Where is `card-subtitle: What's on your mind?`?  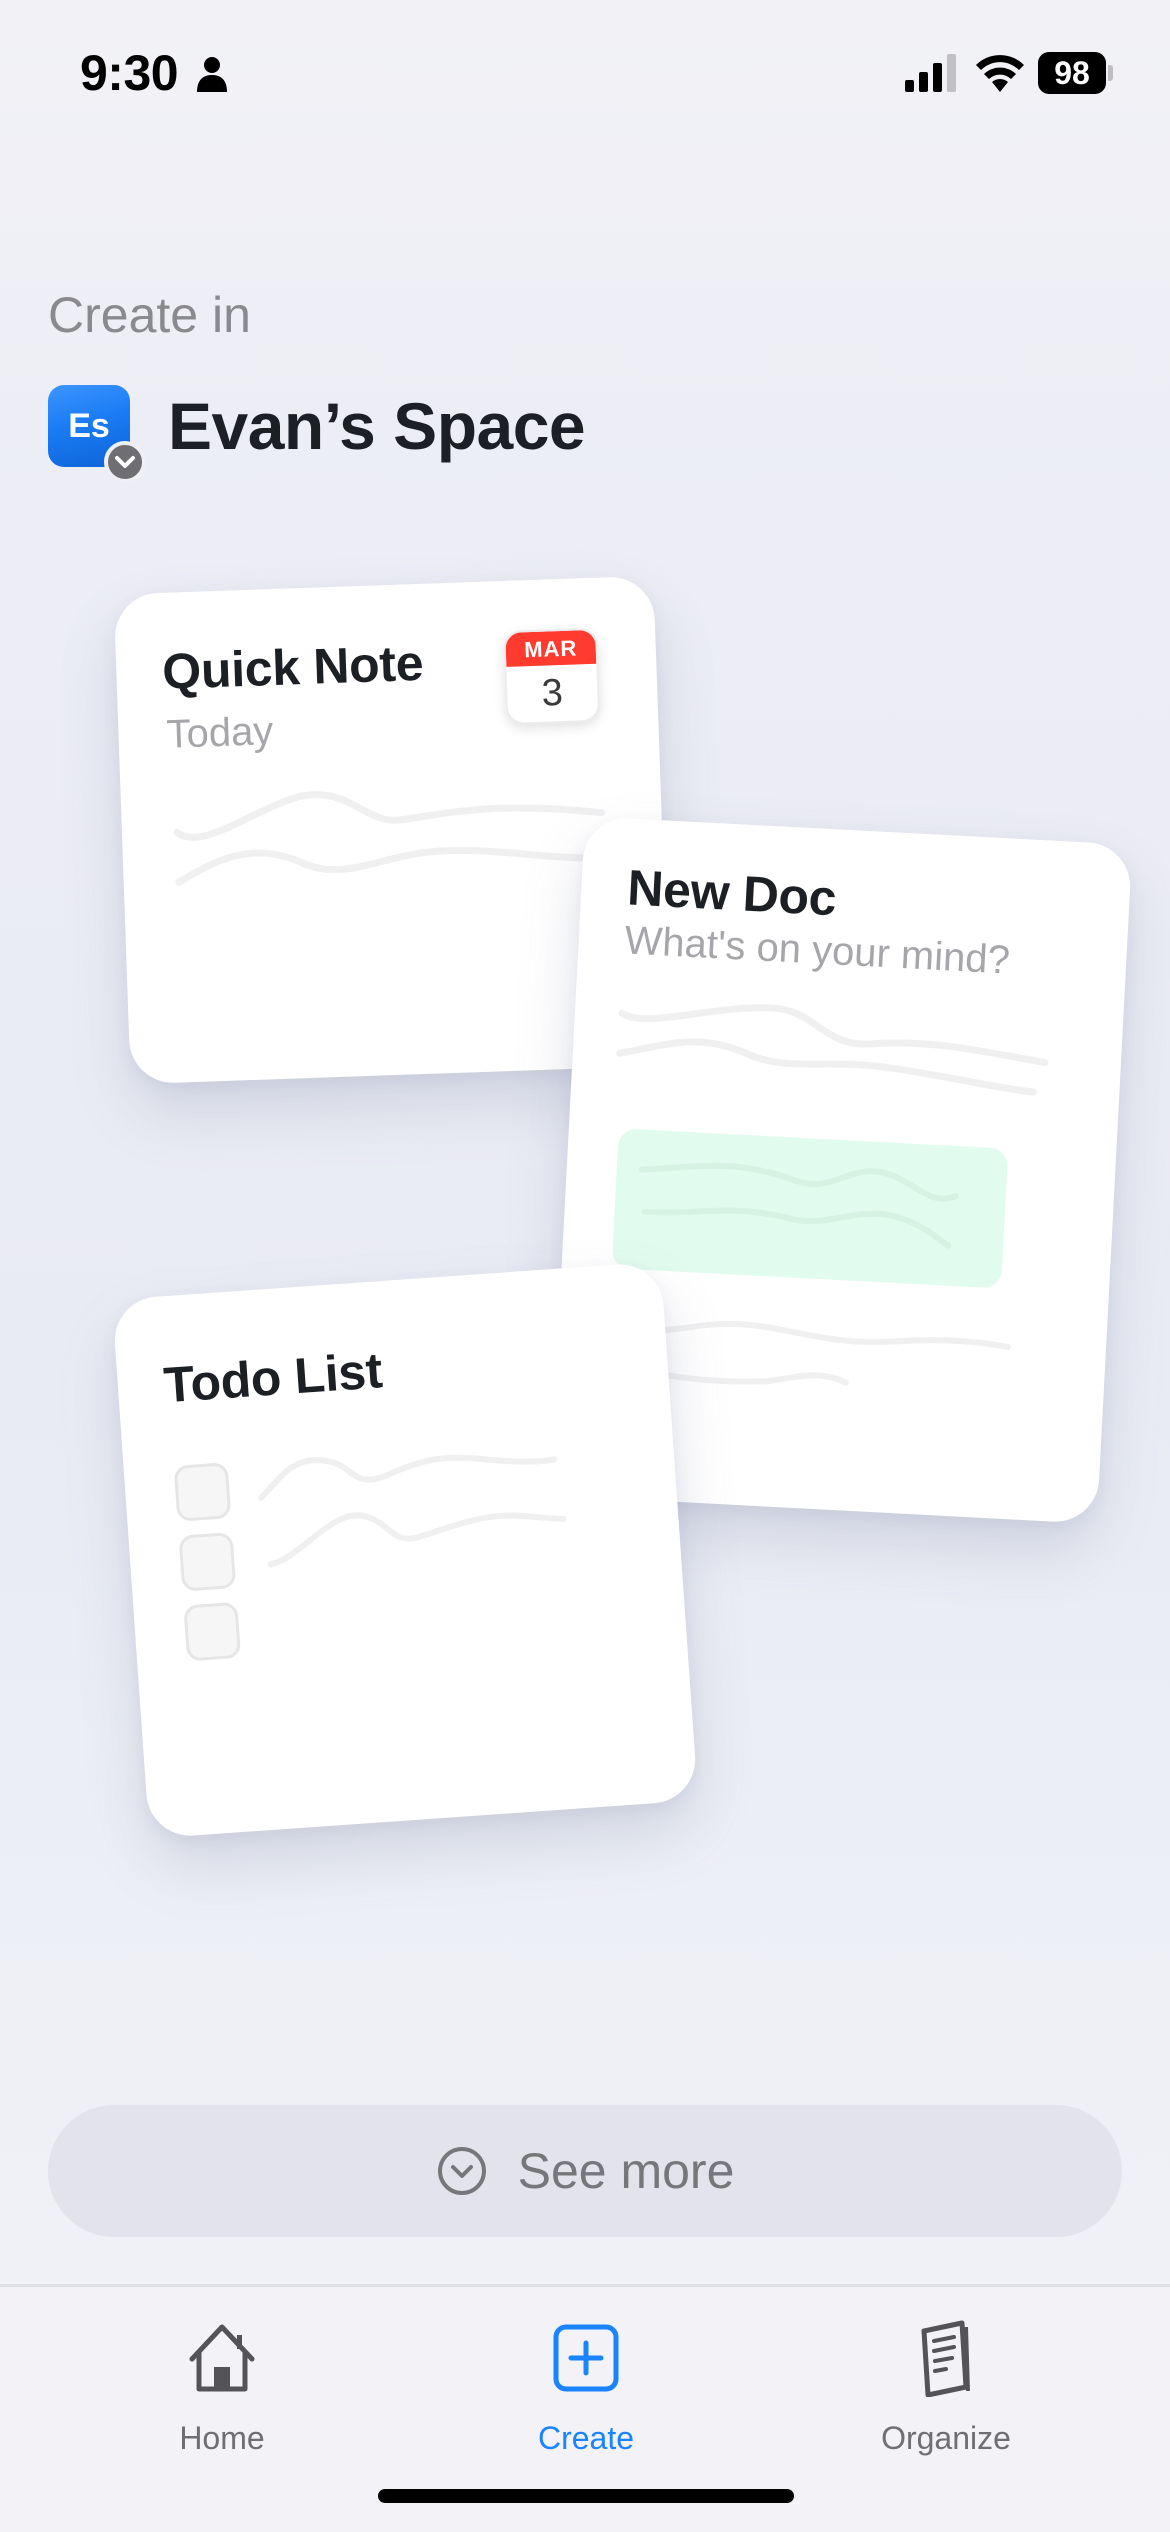
card-subtitle: What's on your mind? is located at coordinates (817, 950).